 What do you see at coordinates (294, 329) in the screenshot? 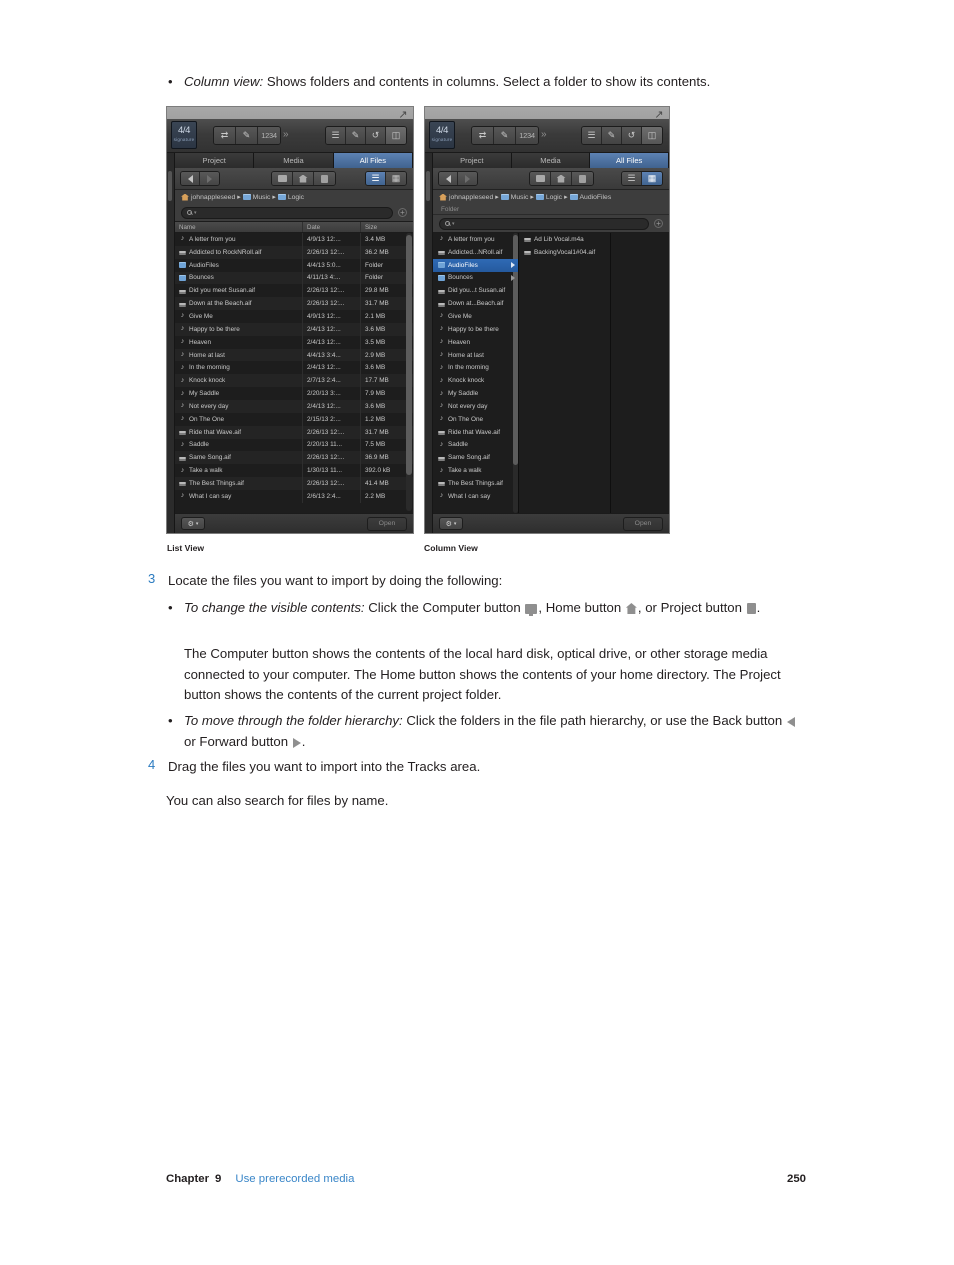
I see `table-row: ♪ Happy to be there 2/4/13 12:... 3.6 MB` at bounding box center [294, 329].